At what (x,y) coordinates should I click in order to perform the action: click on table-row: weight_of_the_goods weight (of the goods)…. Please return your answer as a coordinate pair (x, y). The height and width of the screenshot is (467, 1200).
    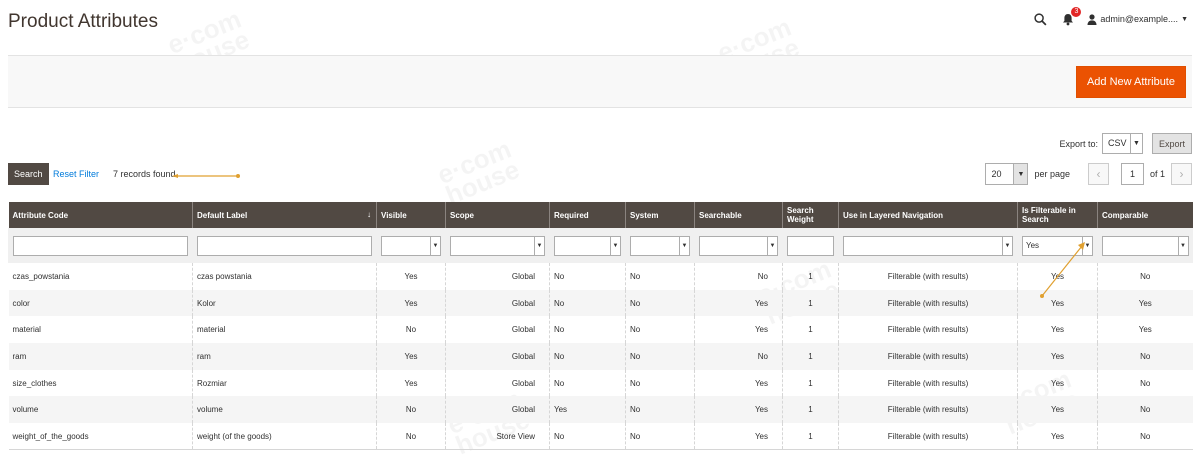
    Looking at the image, I should click on (600, 437).